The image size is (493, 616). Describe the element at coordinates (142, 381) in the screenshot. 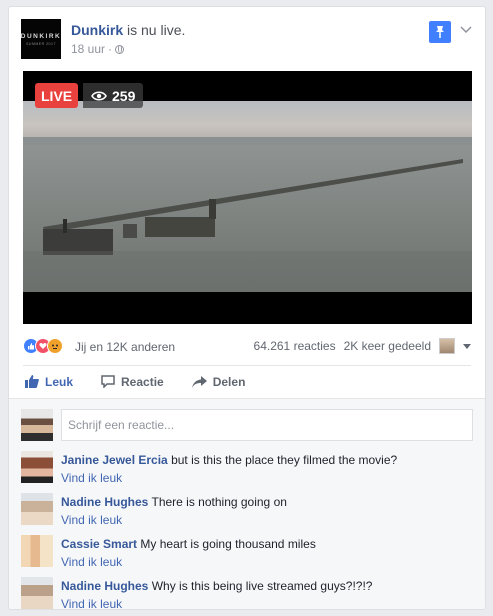

I see `comment-button-label: Reactie` at that location.